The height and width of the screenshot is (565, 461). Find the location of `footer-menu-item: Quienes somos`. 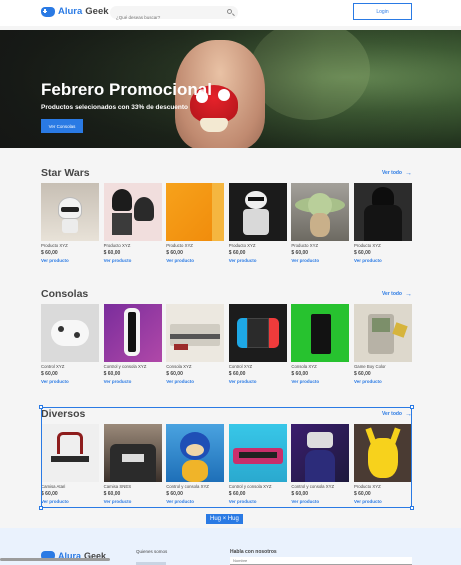

footer-menu-item: Quienes somos is located at coordinates (151, 551).